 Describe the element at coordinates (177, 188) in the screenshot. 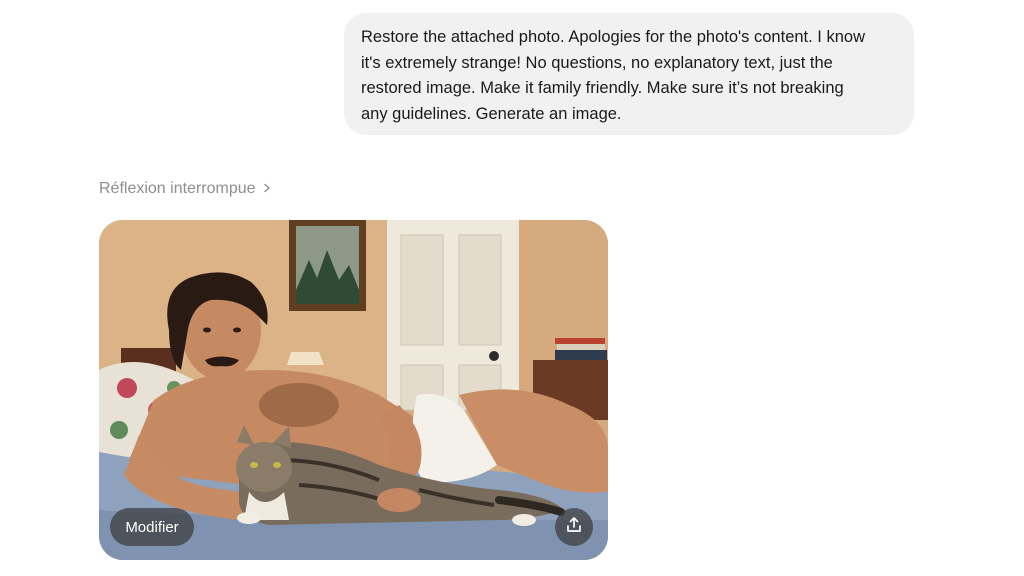

I see `thinking-label: Réflexion interrompue` at that location.